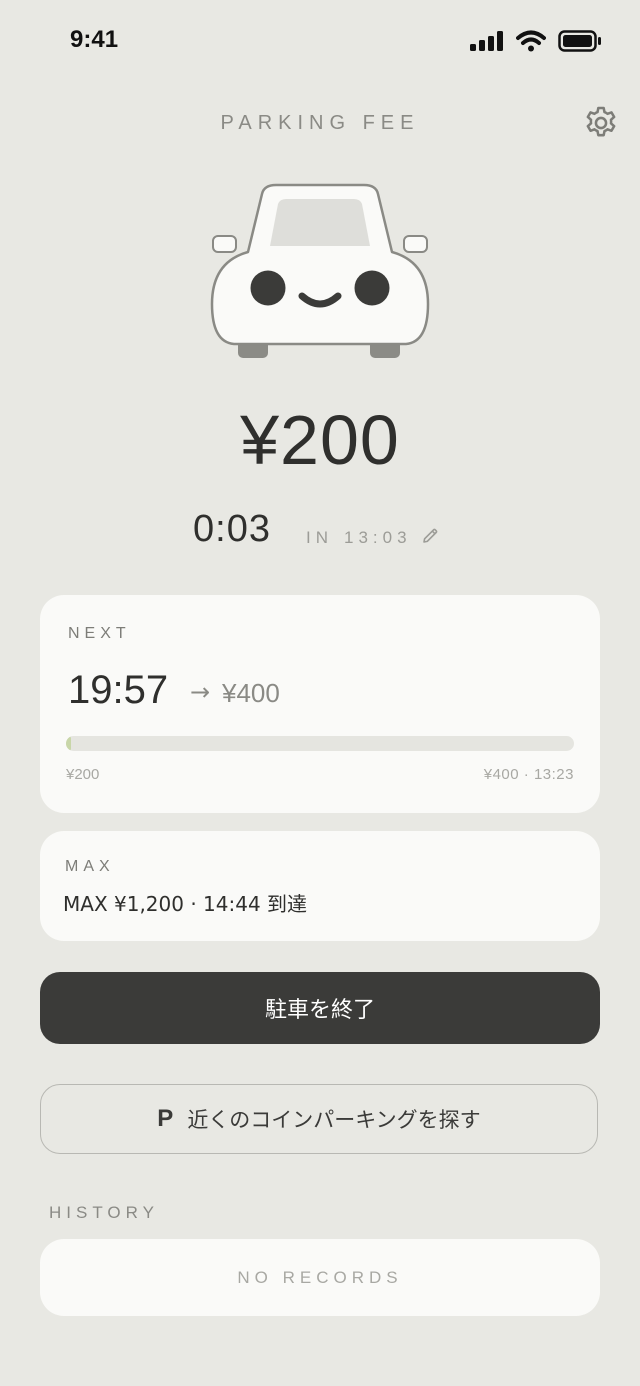 This screenshot has width=640, height=1386. I want to click on gear-icon, so click(601, 123).